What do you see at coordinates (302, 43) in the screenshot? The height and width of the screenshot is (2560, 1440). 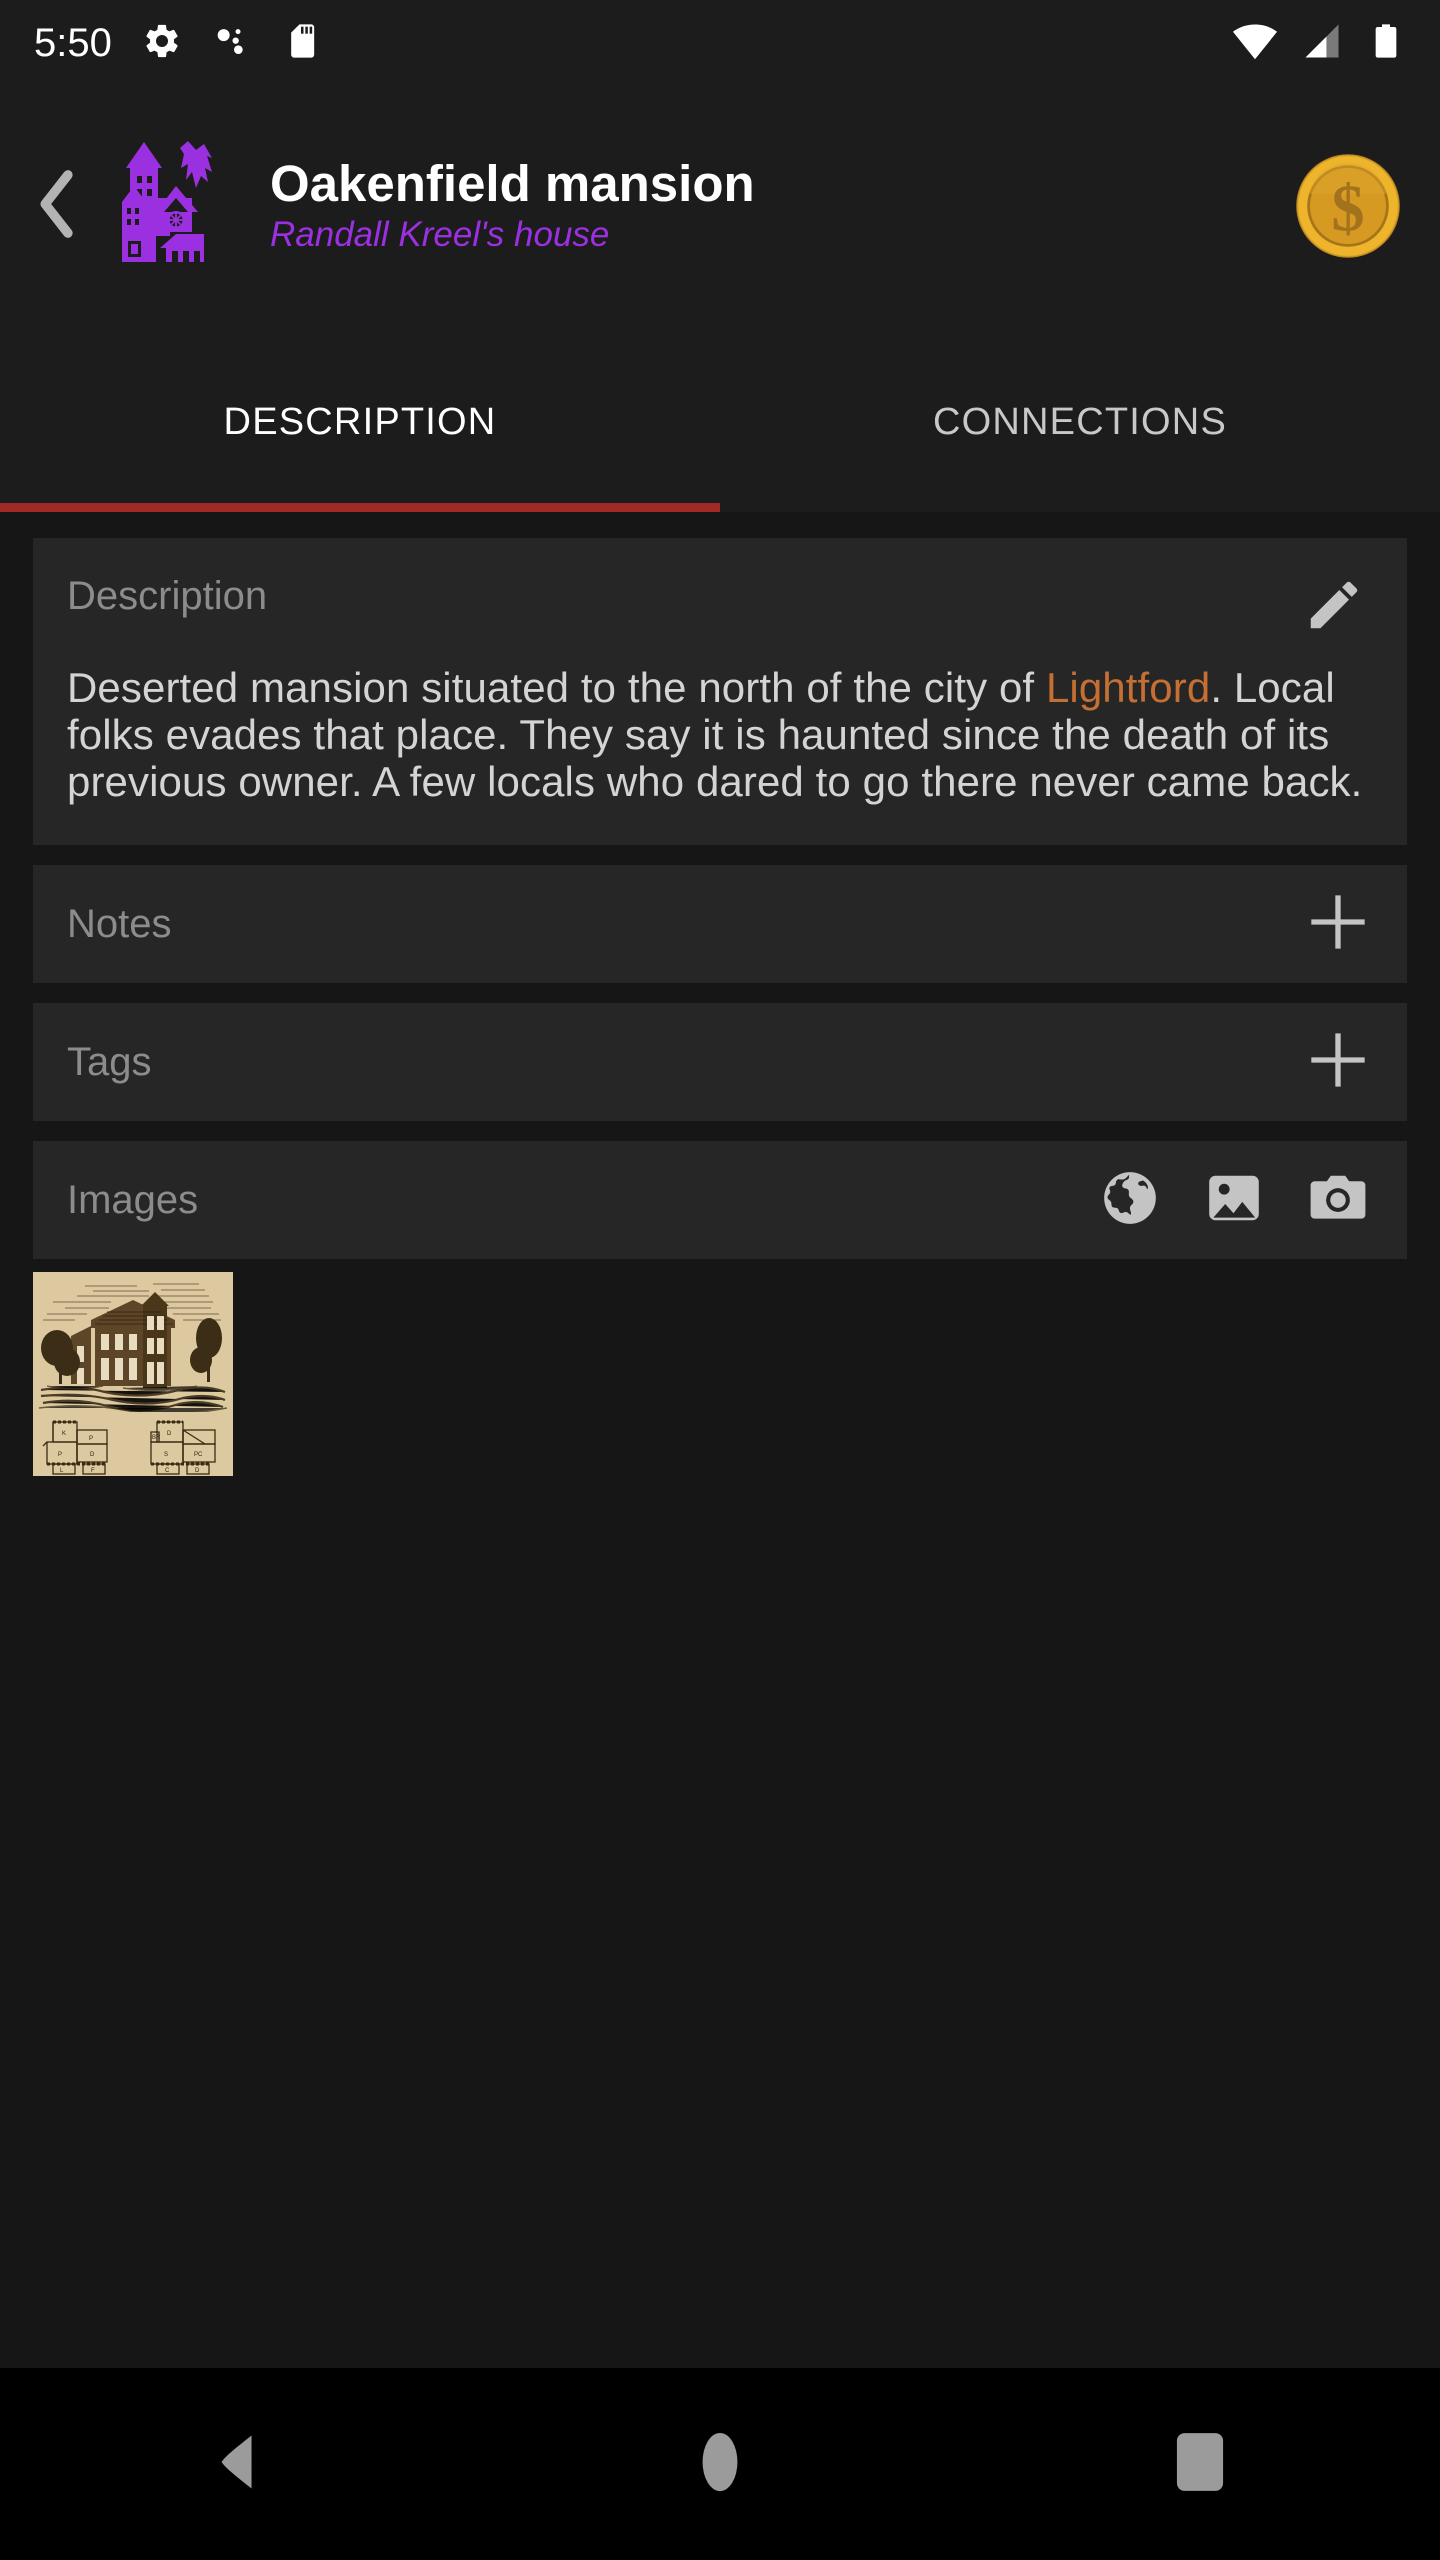 I see `sd-card-icon` at bounding box center [302, 43].